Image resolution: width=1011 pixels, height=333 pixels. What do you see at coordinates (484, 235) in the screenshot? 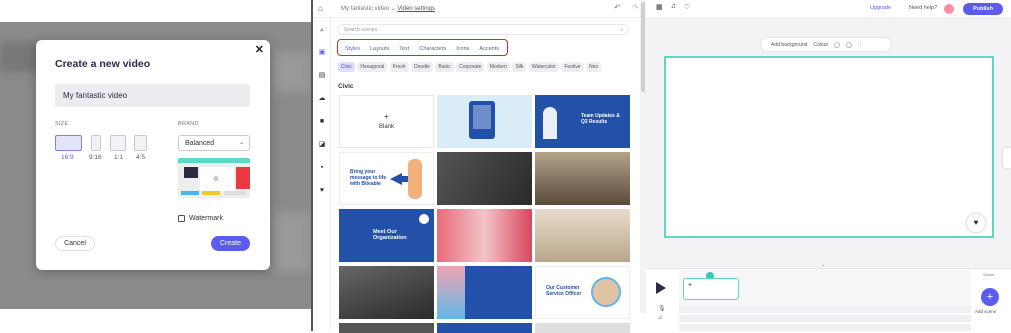
I see `scene-card-group` at bounding box center [484, 235].